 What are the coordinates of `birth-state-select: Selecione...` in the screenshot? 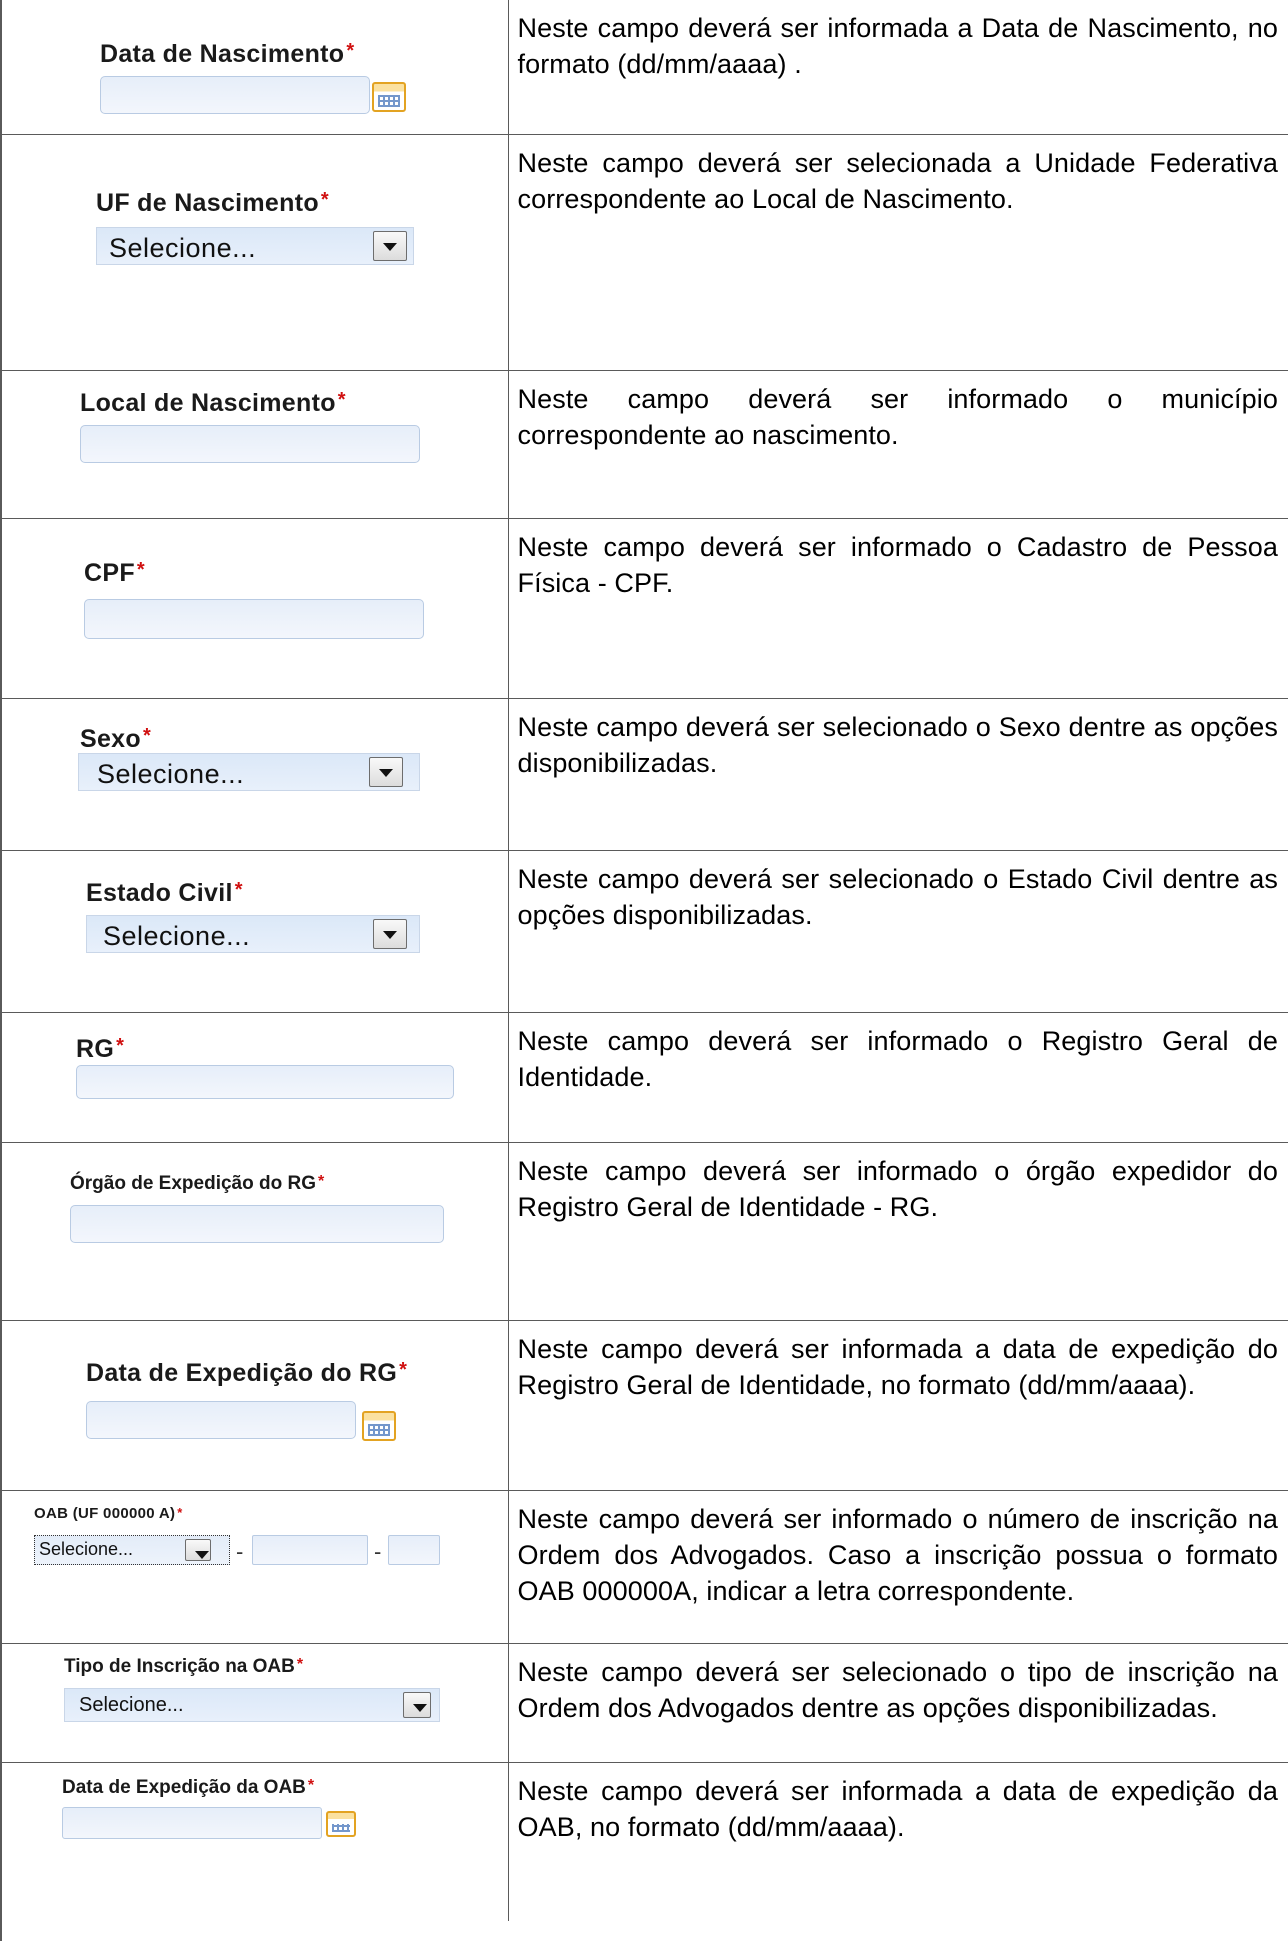 It's located at (255, 245).